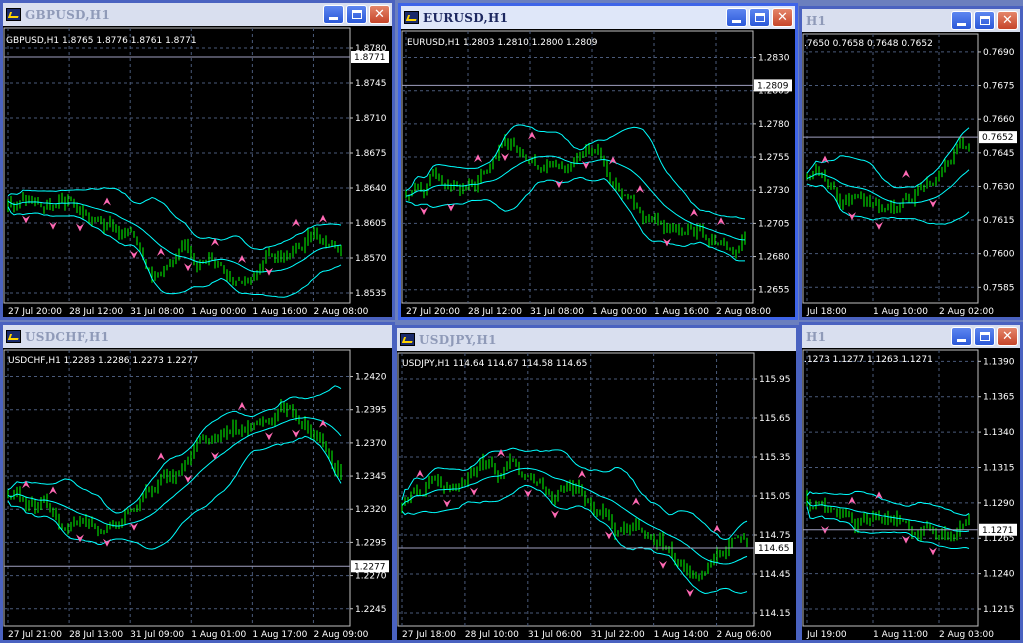 The image size is (1023, 643). I want to click on y-tick-label: 1.2320, so click(371, 510).